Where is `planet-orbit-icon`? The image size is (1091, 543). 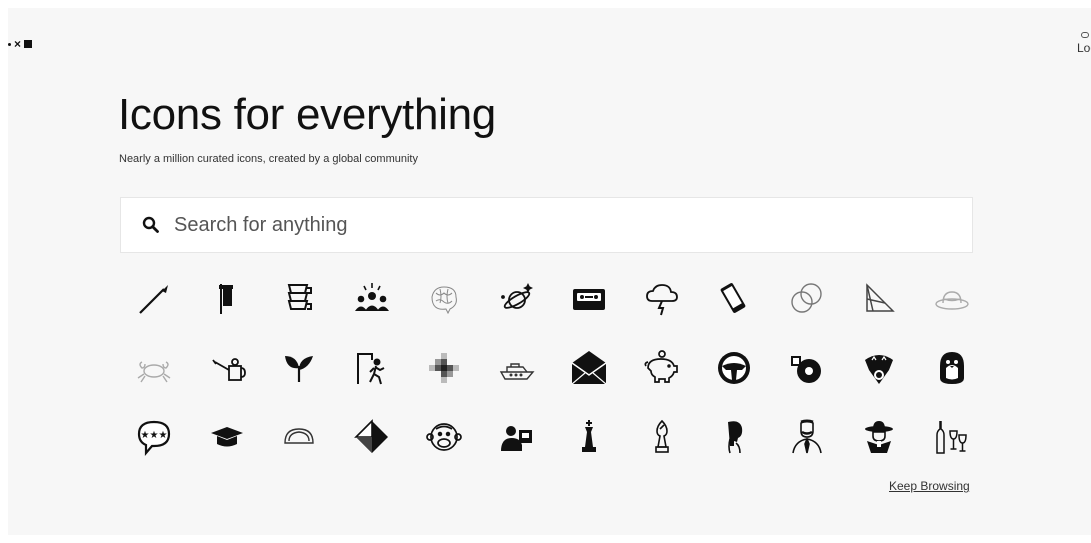
planet-orbit-icon is located at coordinates (517, 298).